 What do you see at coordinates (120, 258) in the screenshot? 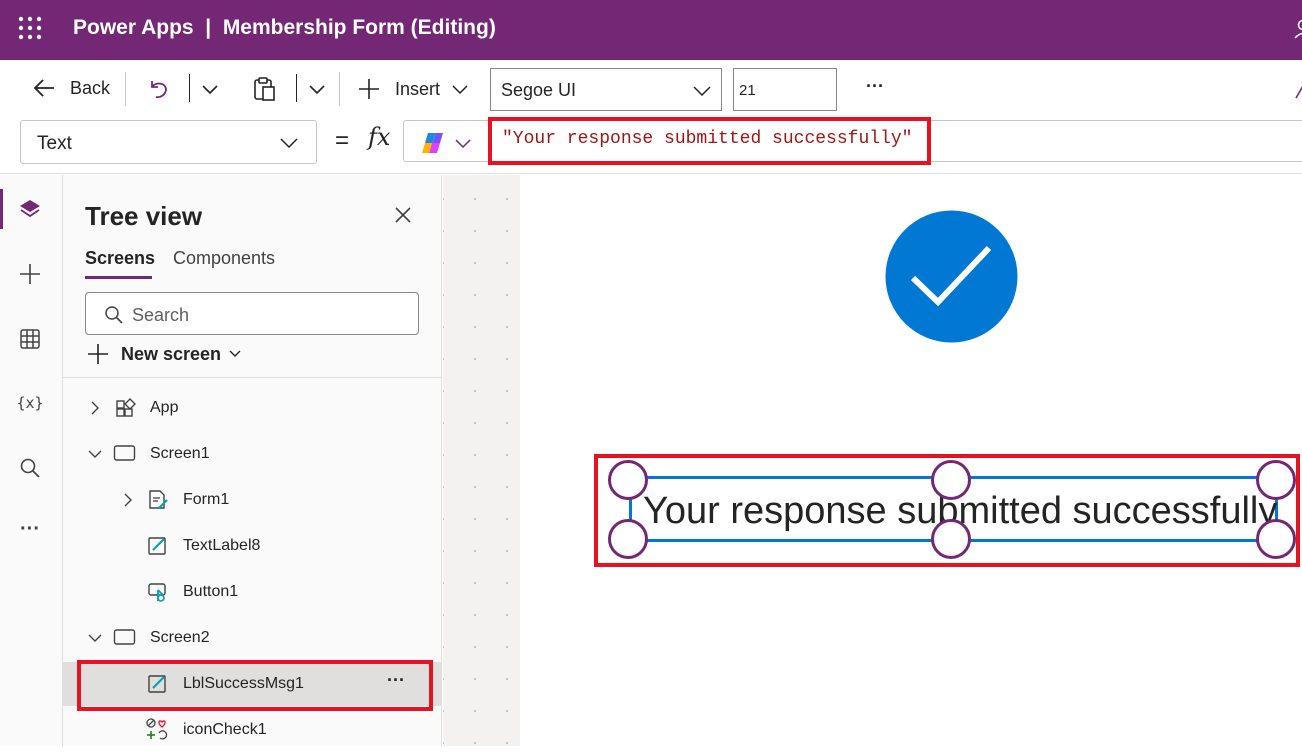
I see `tab-screens: Screens` at bounding box center [120, 258].